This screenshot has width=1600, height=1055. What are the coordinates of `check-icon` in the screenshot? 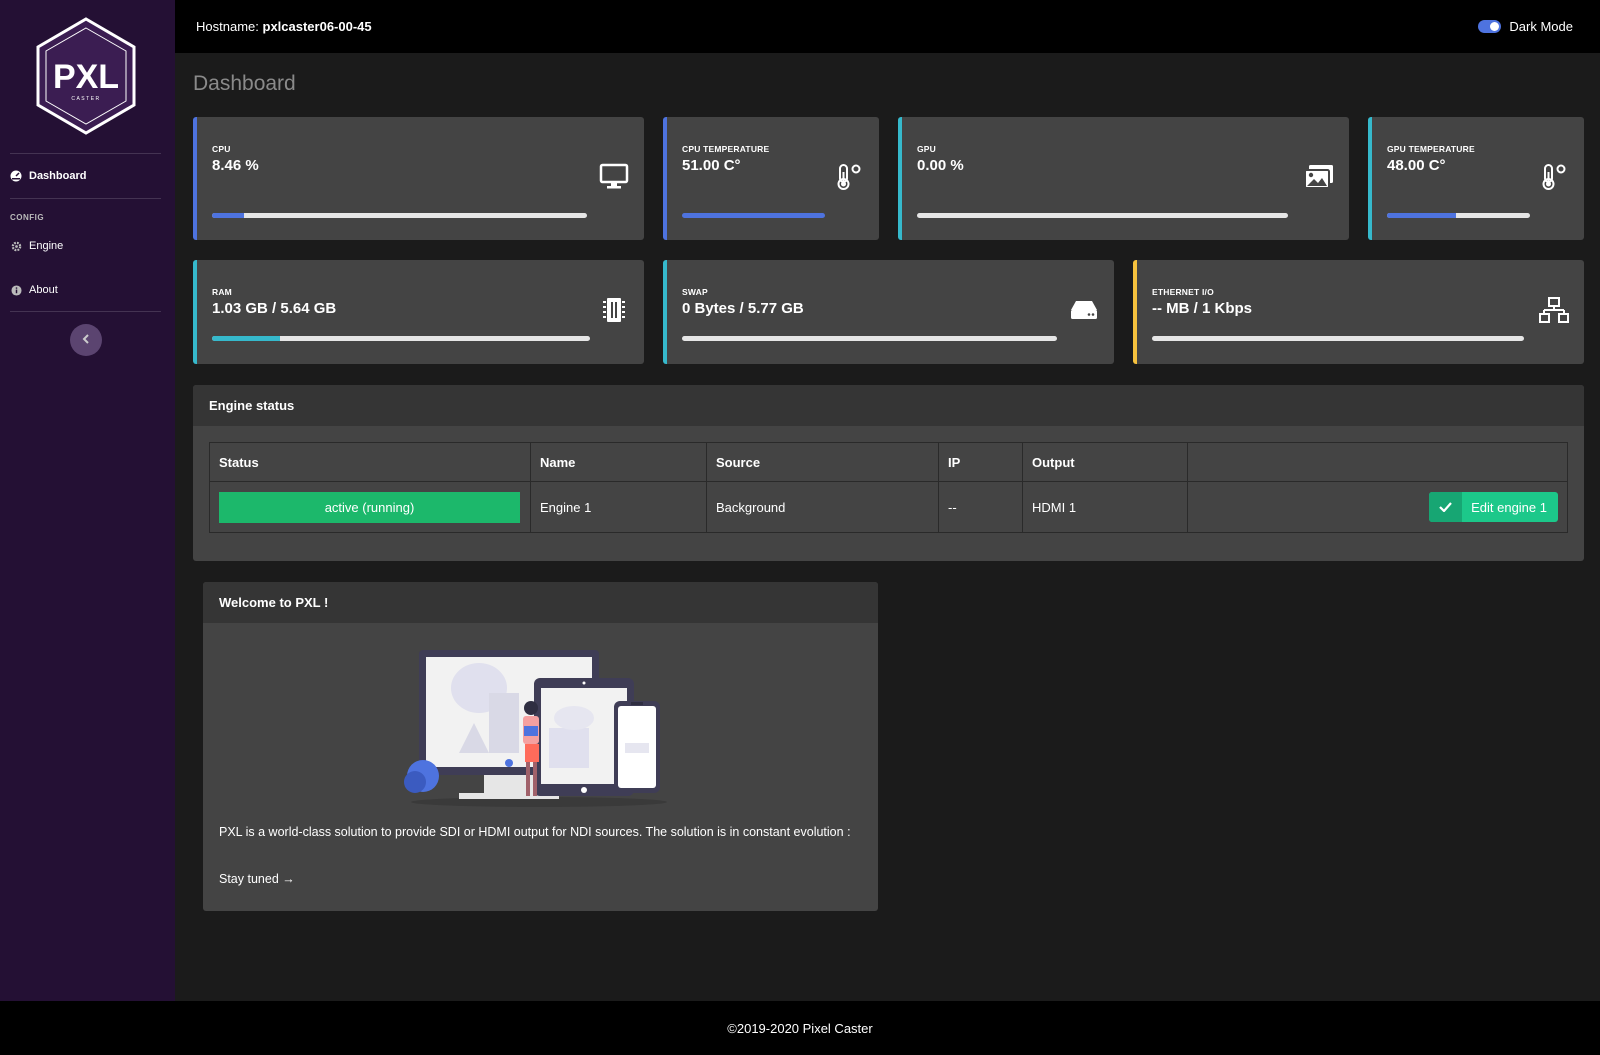 It's located at (1446, 507).